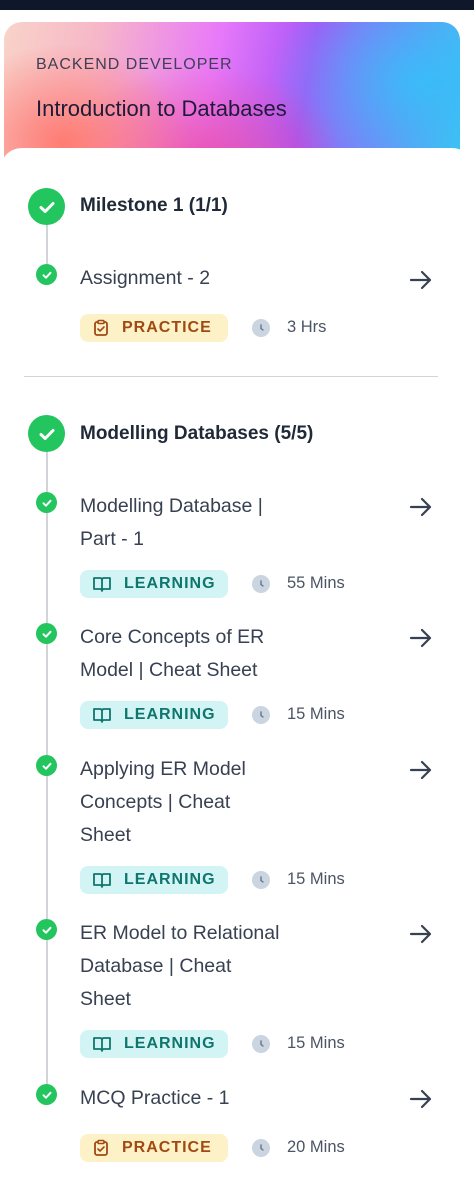 Image resolution: width=474 pixels, height=1190 pixels. What do you see at coordinates (134, 64) in the screenshot?
I see `course-category: BACKEND DEVELOPER` at bounding box center [134, 64].